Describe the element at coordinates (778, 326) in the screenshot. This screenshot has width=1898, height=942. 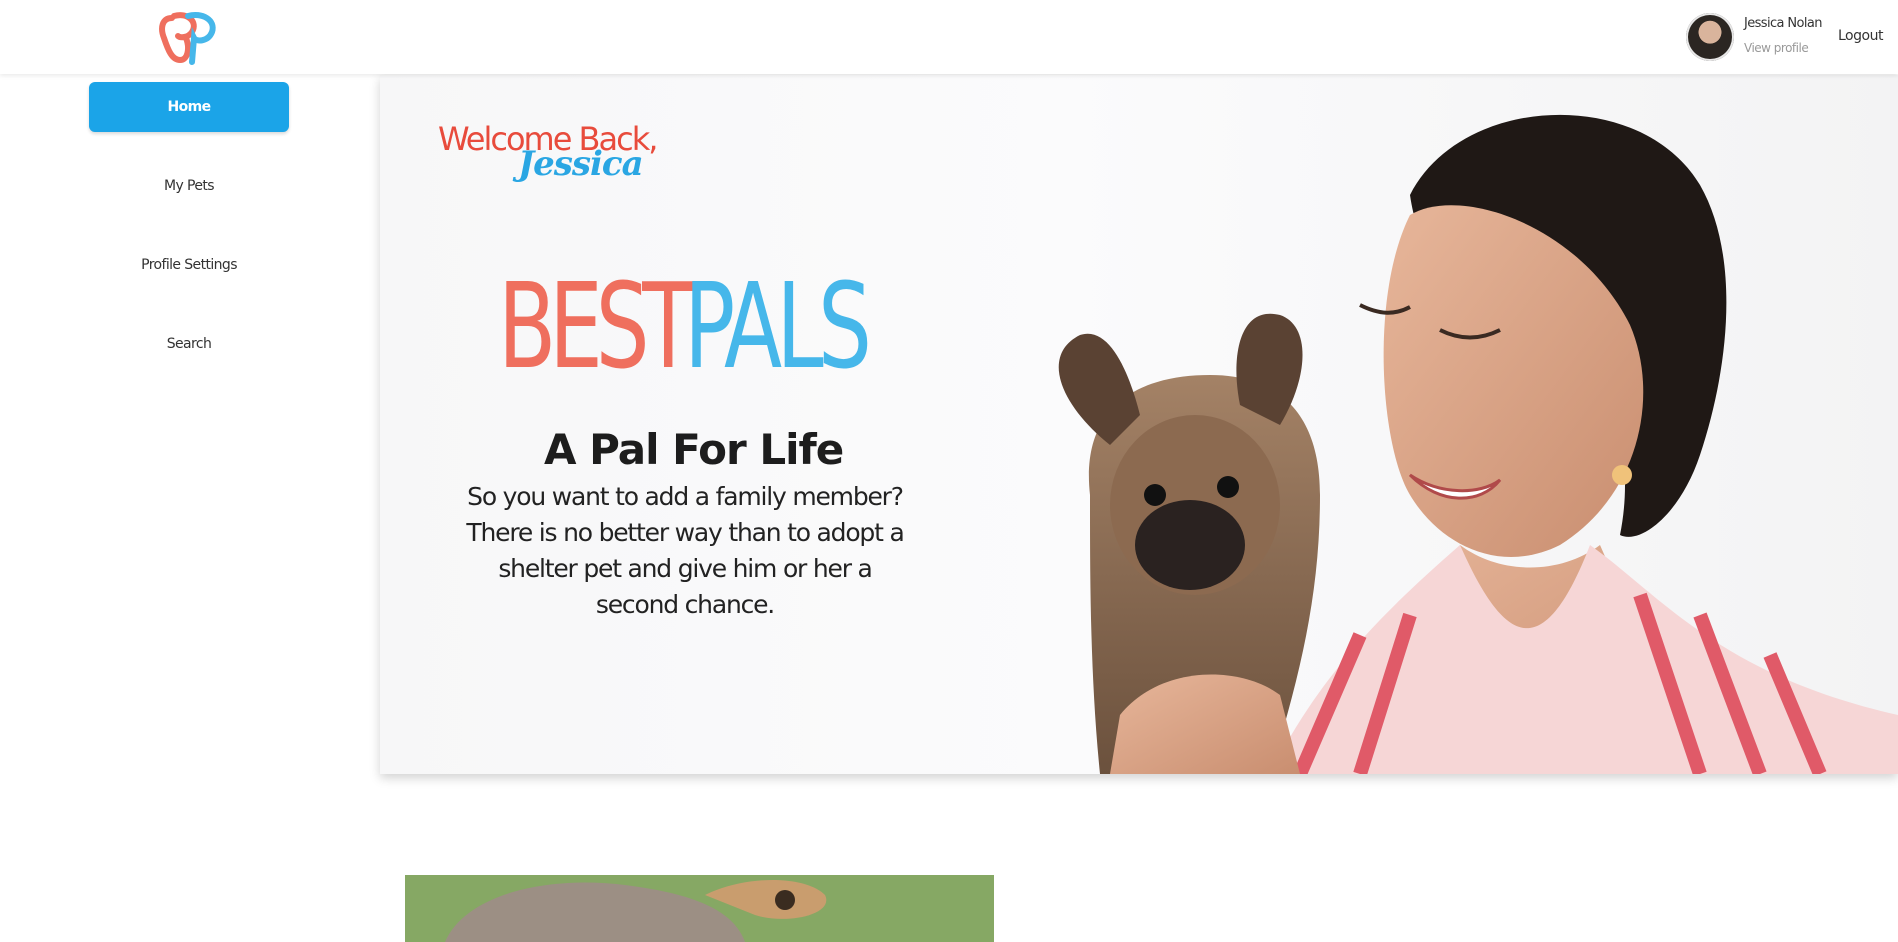
I see `brand-pals: PALS` at that location.